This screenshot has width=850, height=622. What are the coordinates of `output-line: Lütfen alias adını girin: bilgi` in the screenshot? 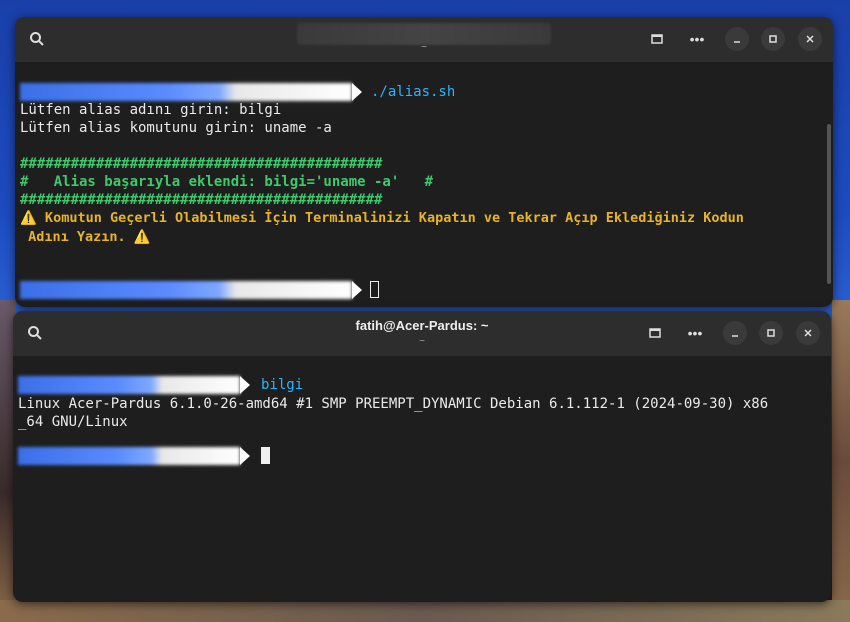 It's located at (151, 110).